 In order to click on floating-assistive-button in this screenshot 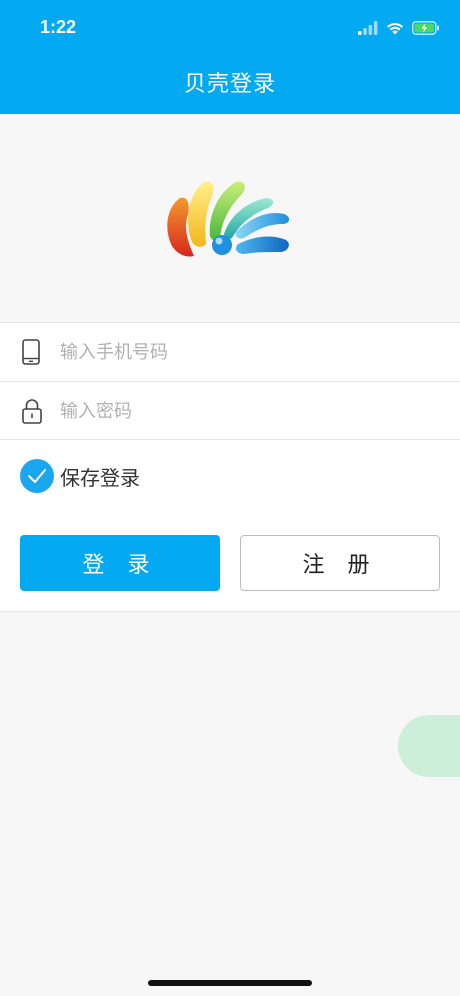, I will do `click(429, 746)`.